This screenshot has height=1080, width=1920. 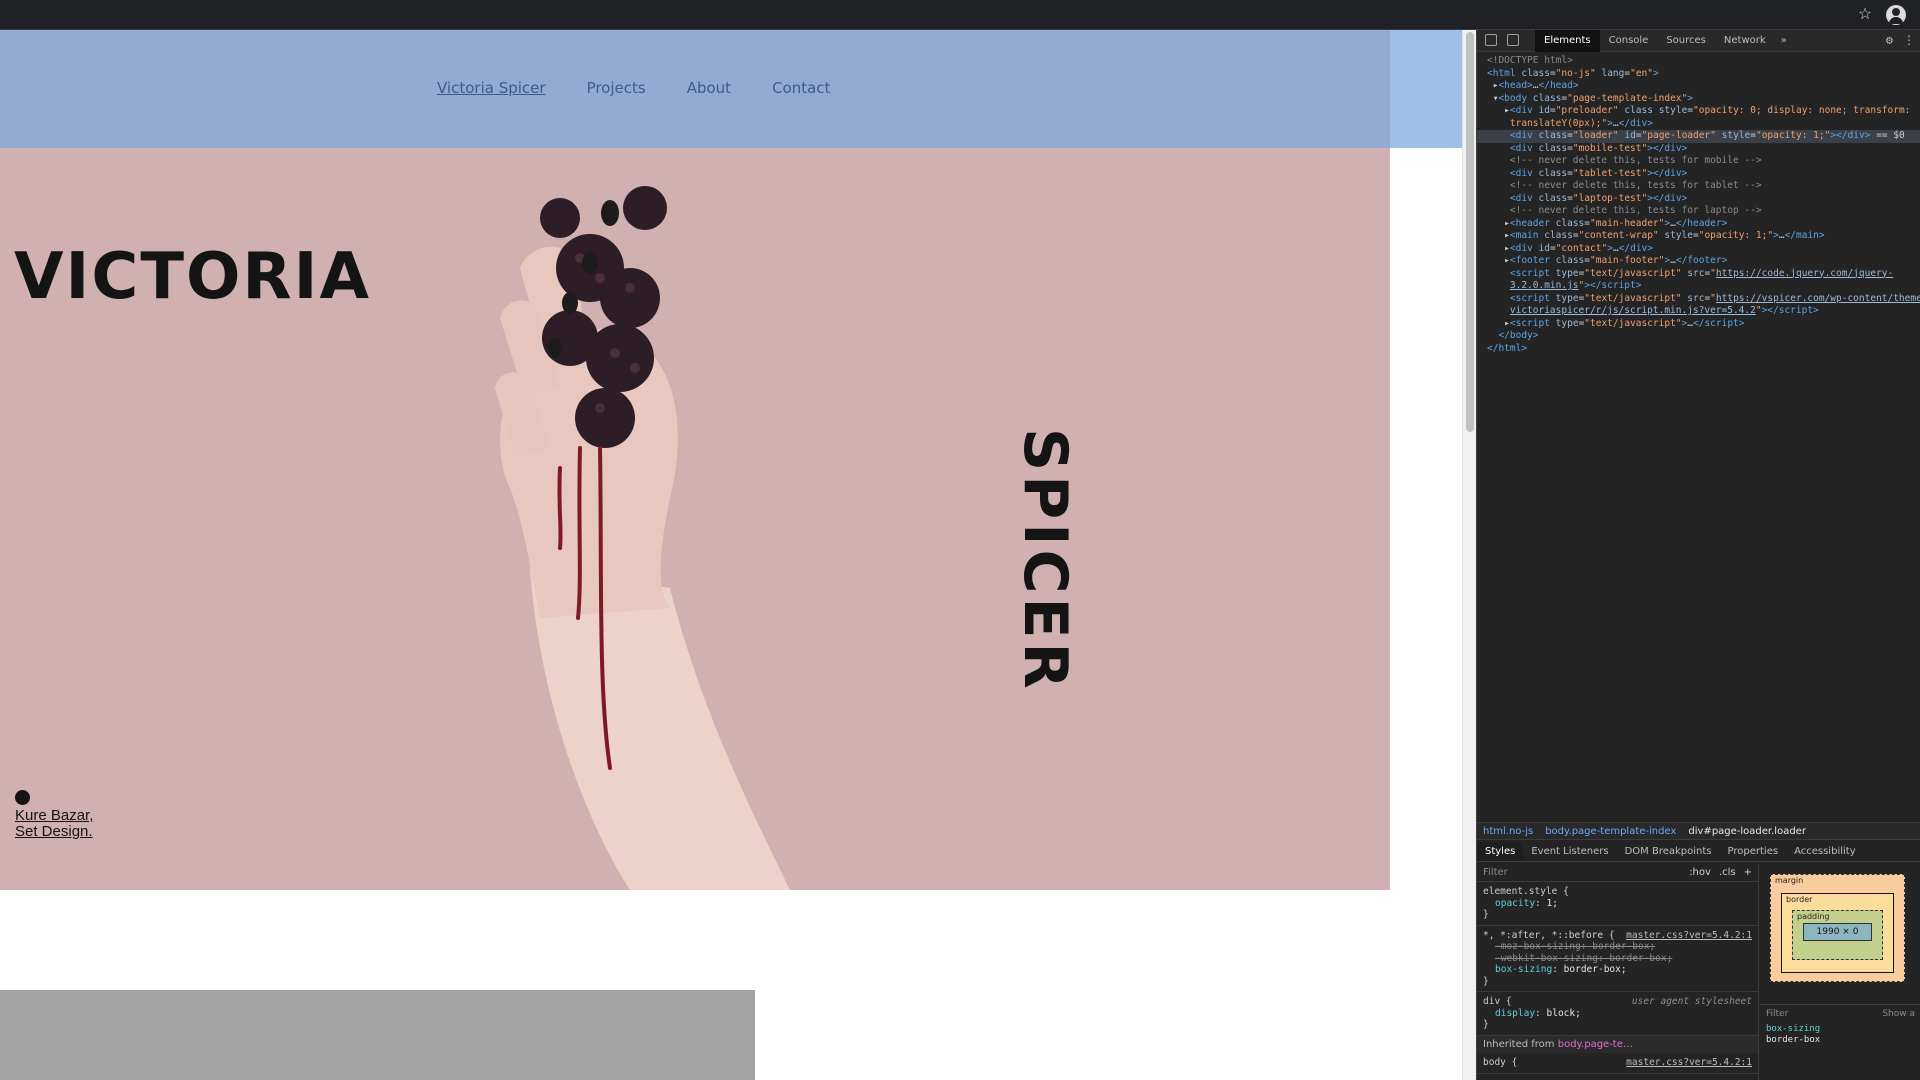 What do you see at coordinates (1513, 40) in the screenshot?
I see `device-toolbar-icon` at bounding box center [1513, 40].